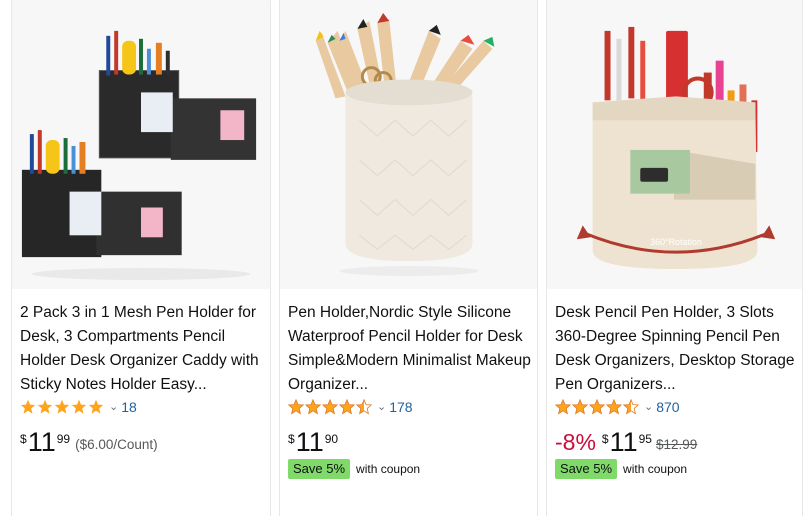 This screenshot has height=516, width=803. I want to click on review-count: 18, so click(129, 407).